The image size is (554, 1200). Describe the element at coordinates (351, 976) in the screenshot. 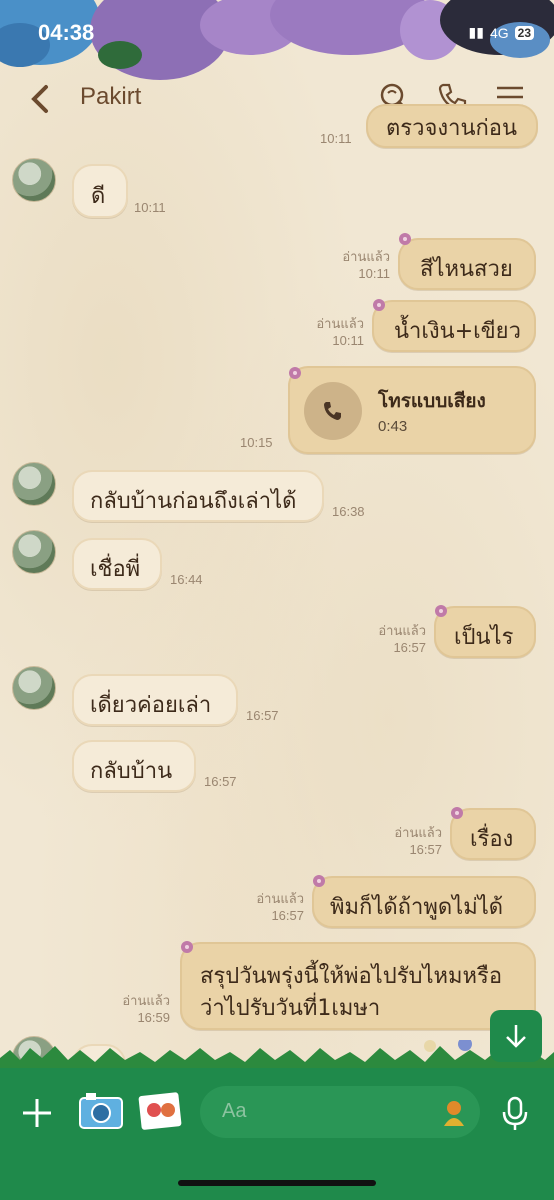

I see `message-text-line-1: สรุปวันพรุ่งนี้ให้พ่อไปรับไหมหรือ` at that location.